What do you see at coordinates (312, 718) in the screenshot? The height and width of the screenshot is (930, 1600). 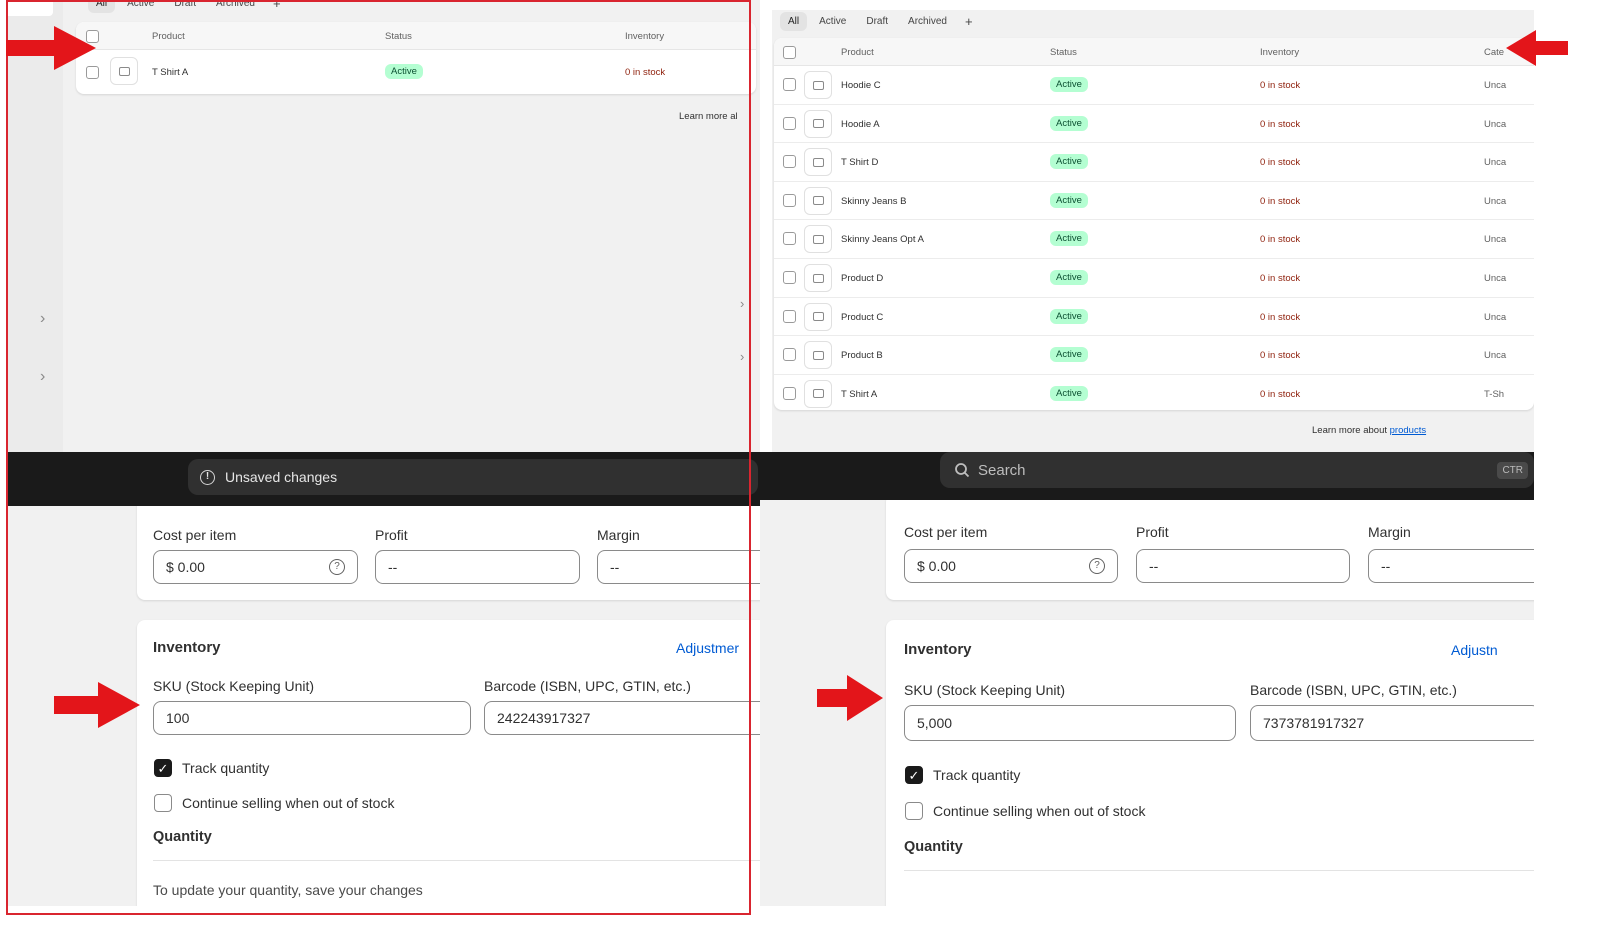 I see `sku-input: 100` at bounding box center [312, 718].